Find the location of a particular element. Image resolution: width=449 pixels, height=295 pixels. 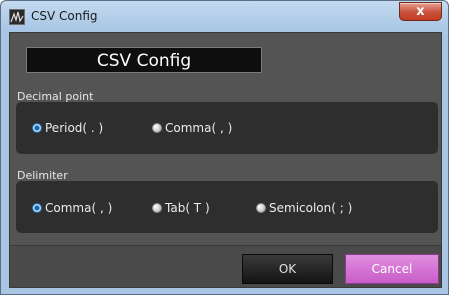

radio-semicolon-label: Semicolon( ; ) is located at coordinates (311, 208).